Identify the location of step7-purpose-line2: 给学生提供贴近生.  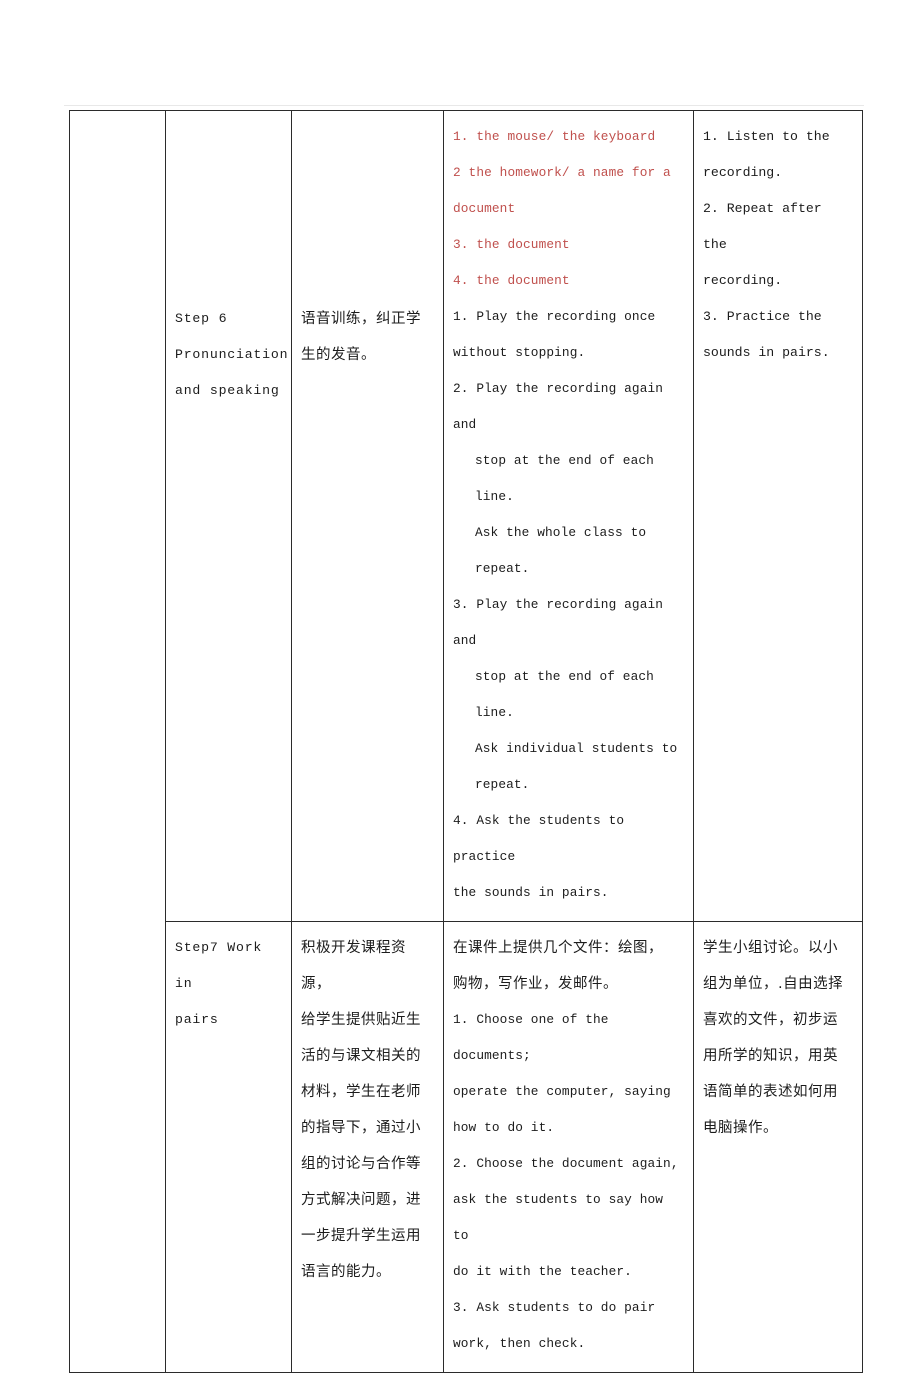
(361, 1020).